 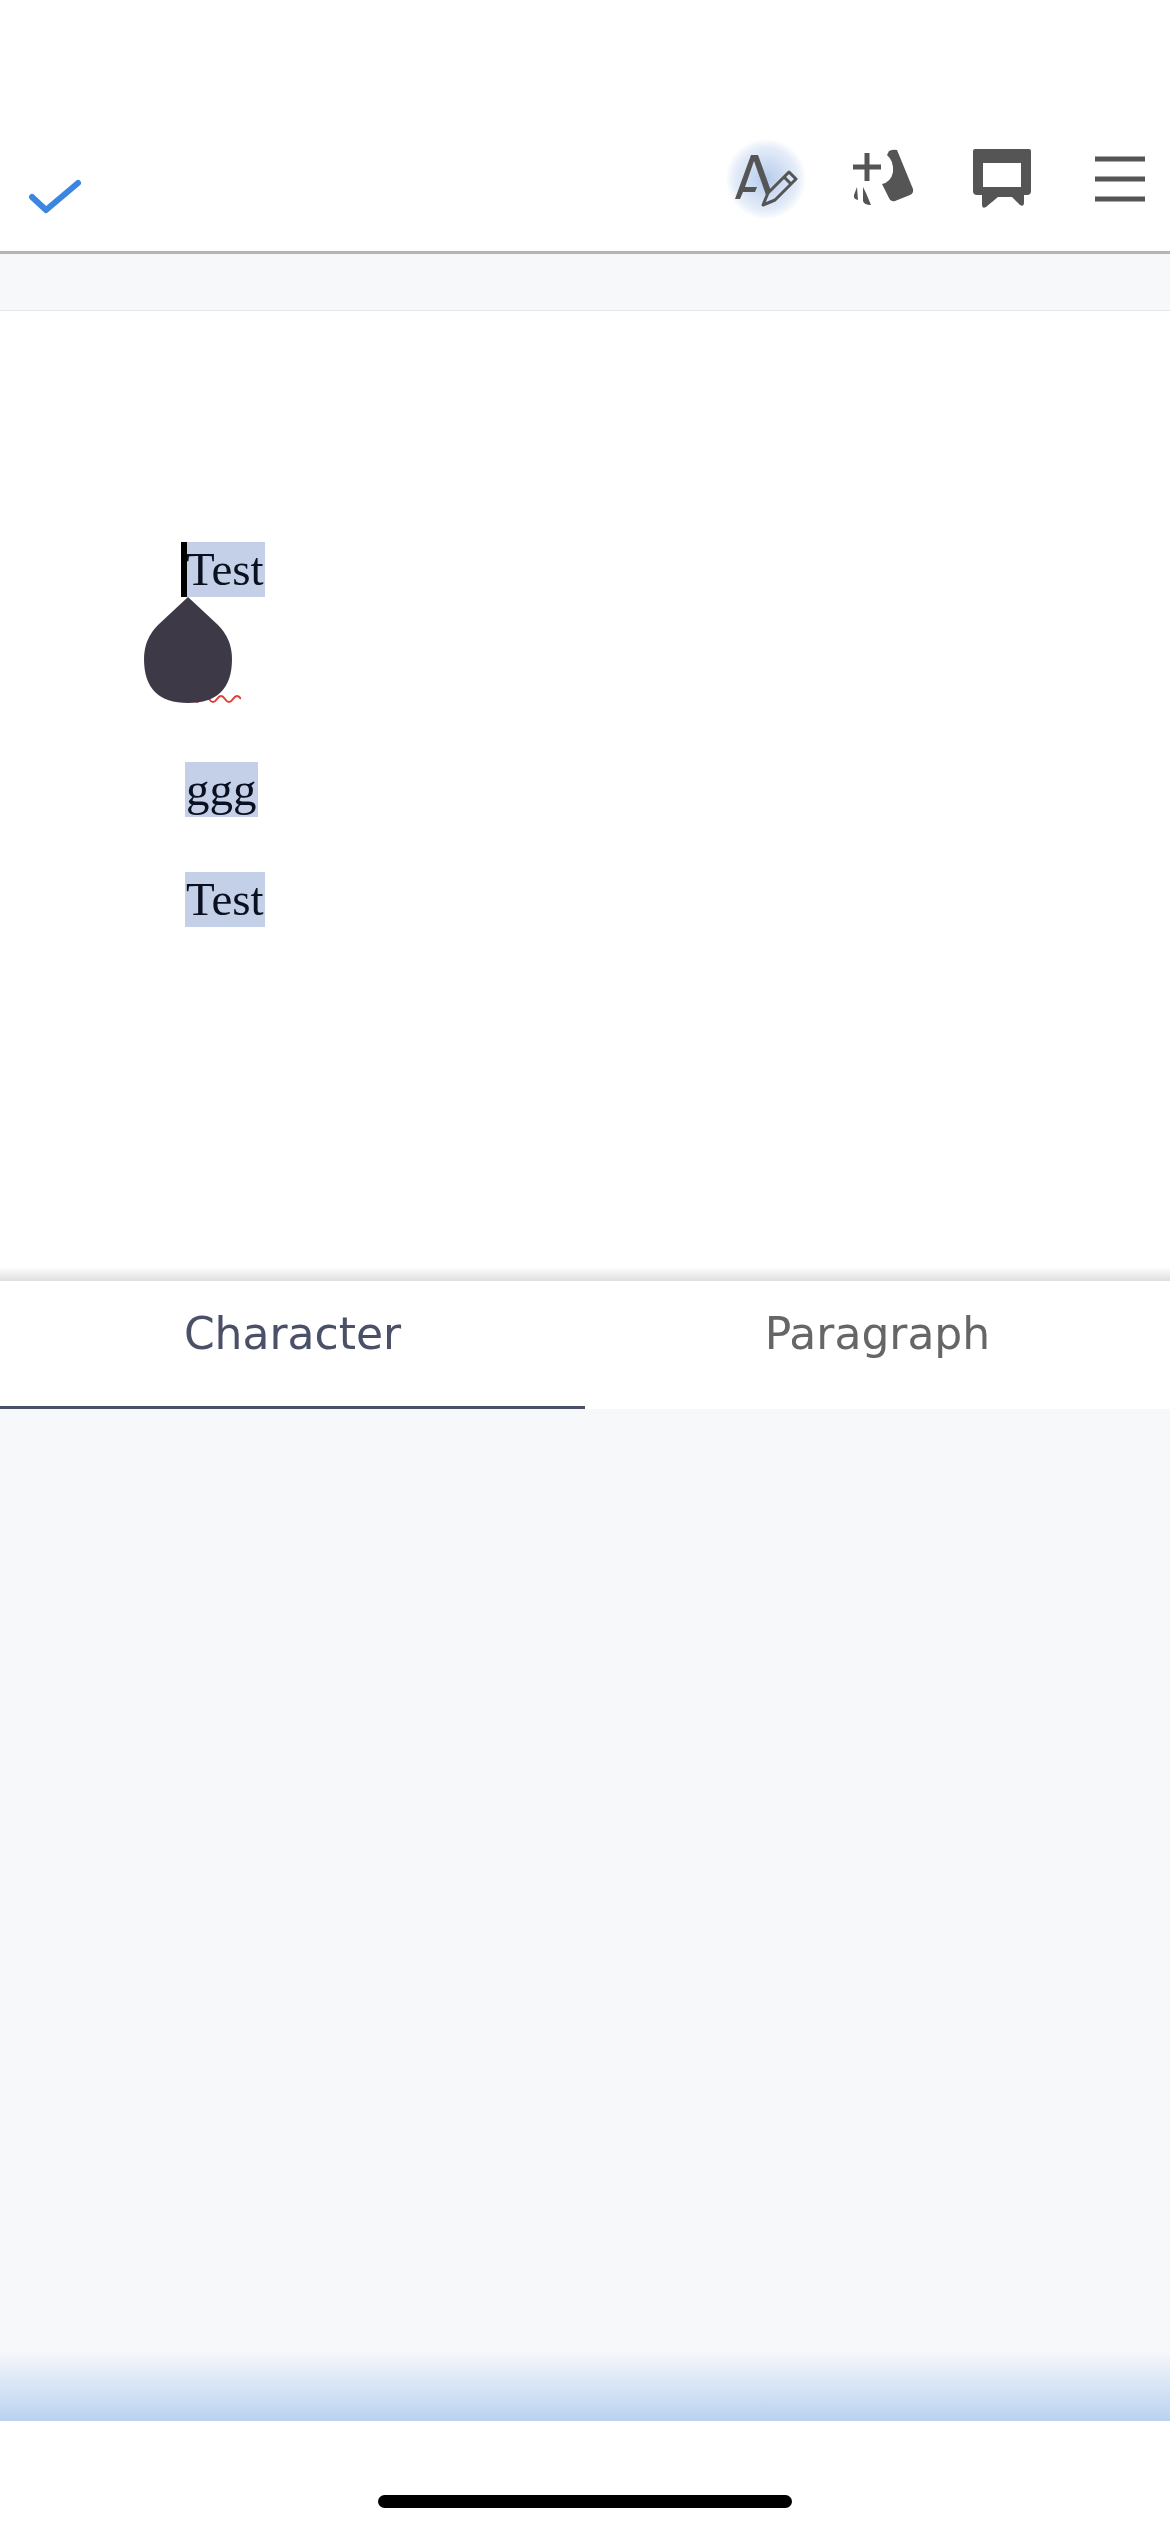 I want to click on comment-icon, so click(x=1002, y=179).